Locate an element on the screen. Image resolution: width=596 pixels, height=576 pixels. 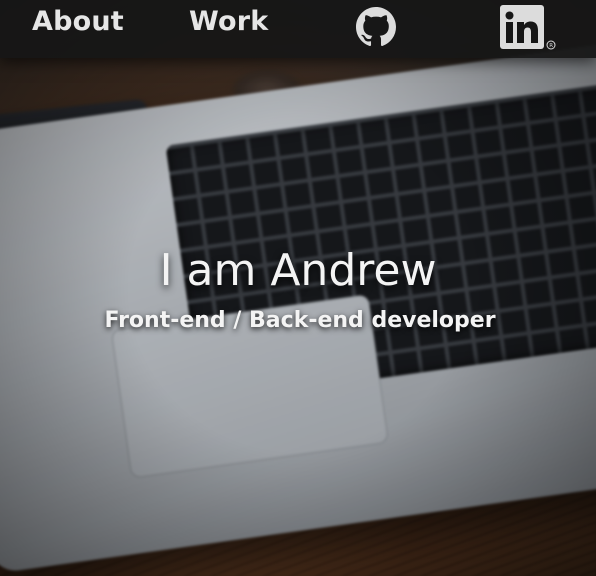
top-navbar: About Work R is located at coordinates (298, 29).